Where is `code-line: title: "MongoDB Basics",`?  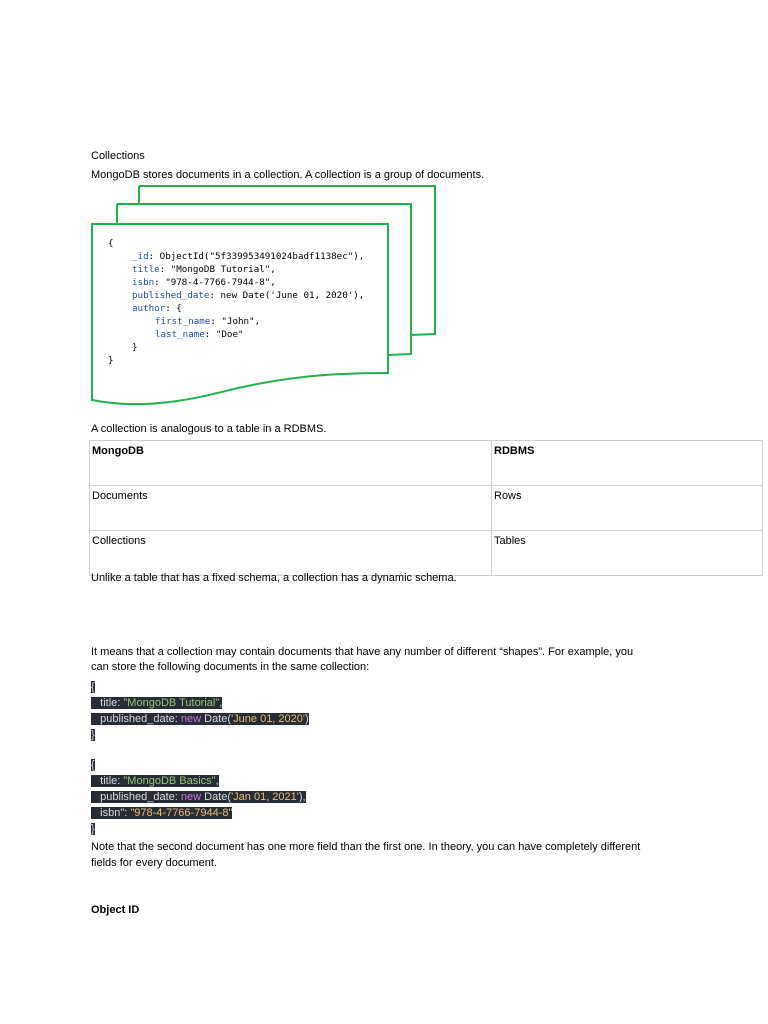
code-line: title: "MongoDB Basics", is located at coordinates (155, 781).